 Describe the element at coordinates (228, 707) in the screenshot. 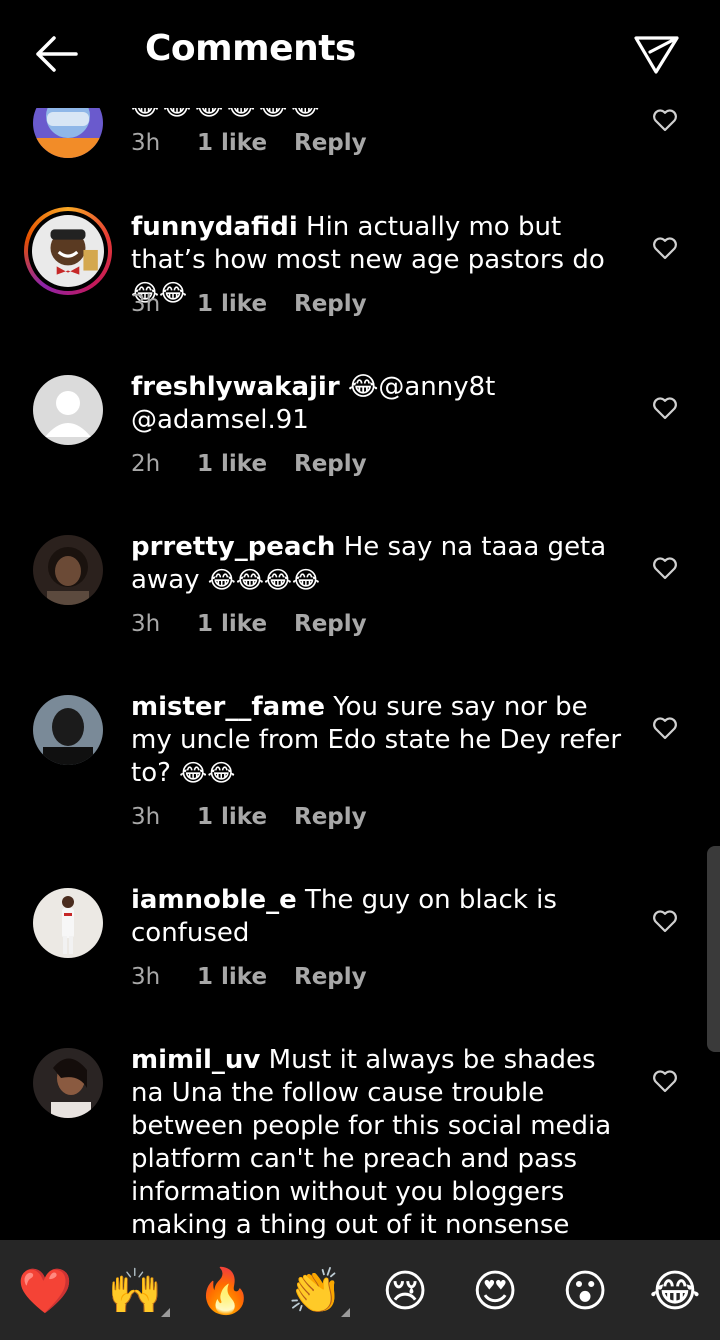

I see `comment-username: mister__fame` at that location.